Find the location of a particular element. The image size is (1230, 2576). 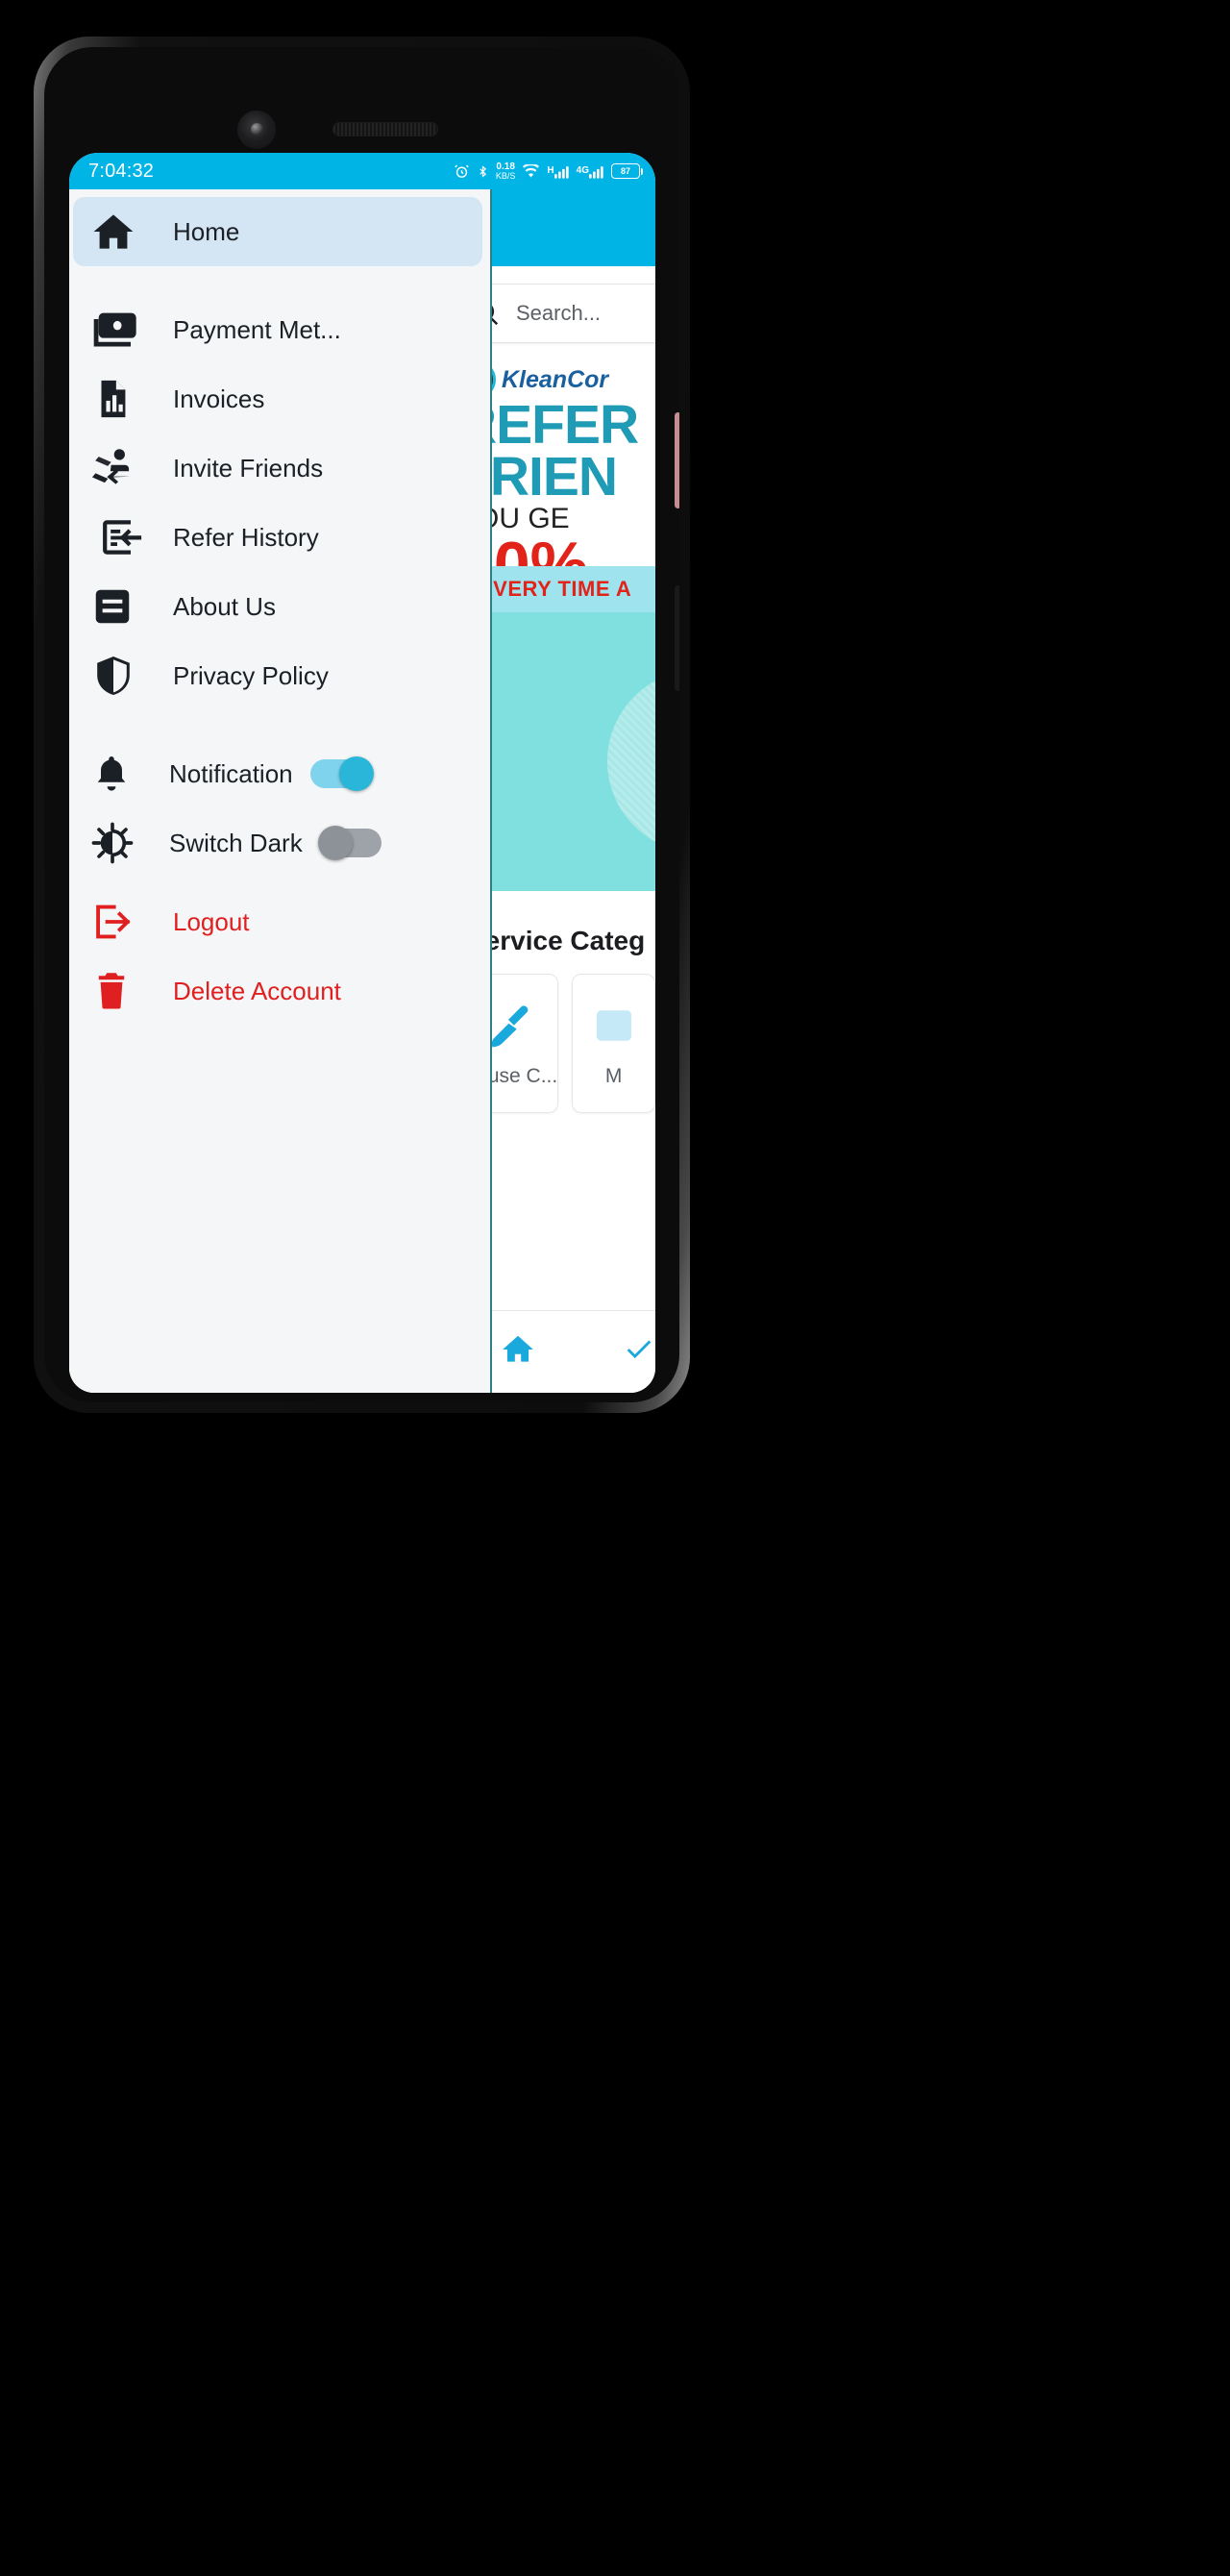

status-bar: 7:04:32 0.18 KB/S H 4G 87 is located at coordinates (362, 171).